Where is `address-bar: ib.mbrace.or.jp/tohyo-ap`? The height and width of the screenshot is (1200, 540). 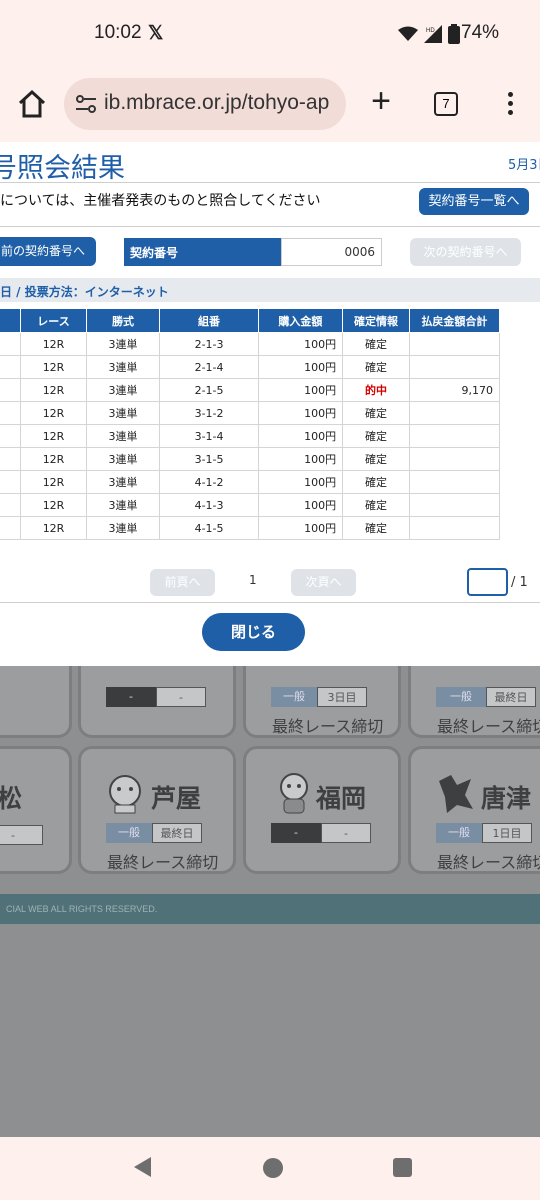 address-bar: ib.mbrace.or.jp/tohyo-ap is located at coordinates (205, 104).